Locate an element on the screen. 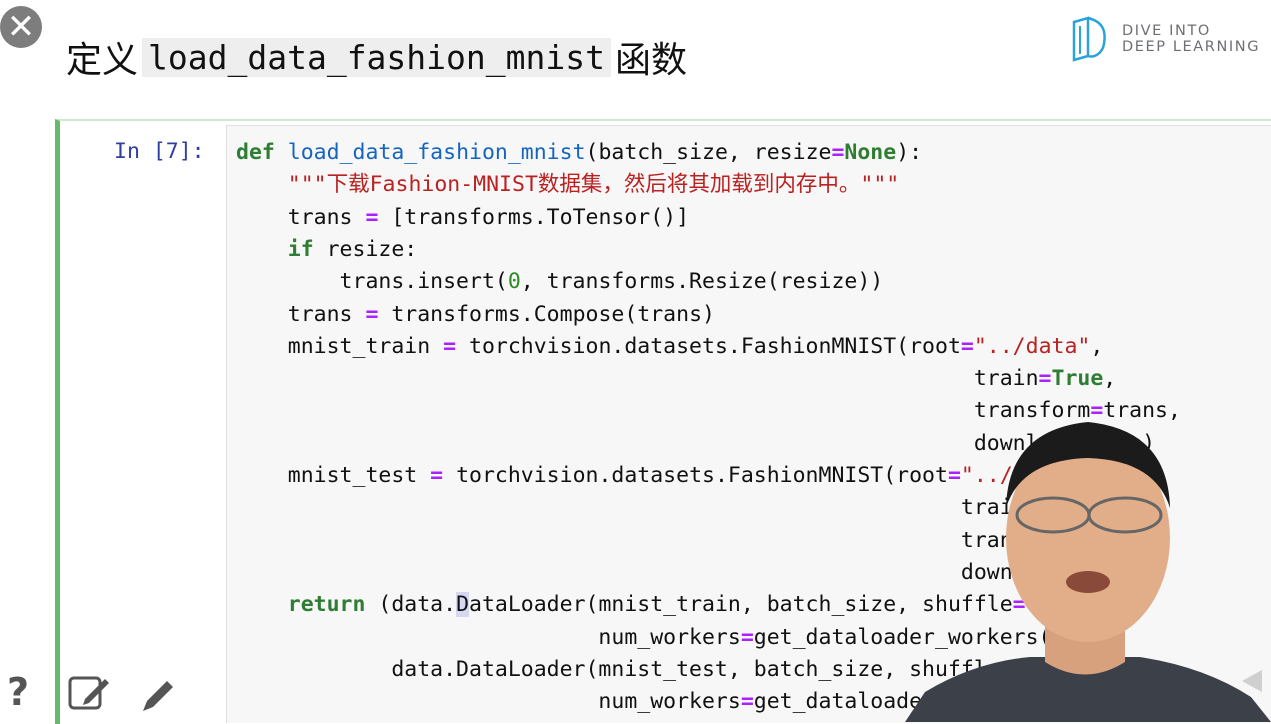 The image size is (1271, 724). d2l-logo: DIVE INTO DEEP LEARNING is located at coordinates (1165, 39).